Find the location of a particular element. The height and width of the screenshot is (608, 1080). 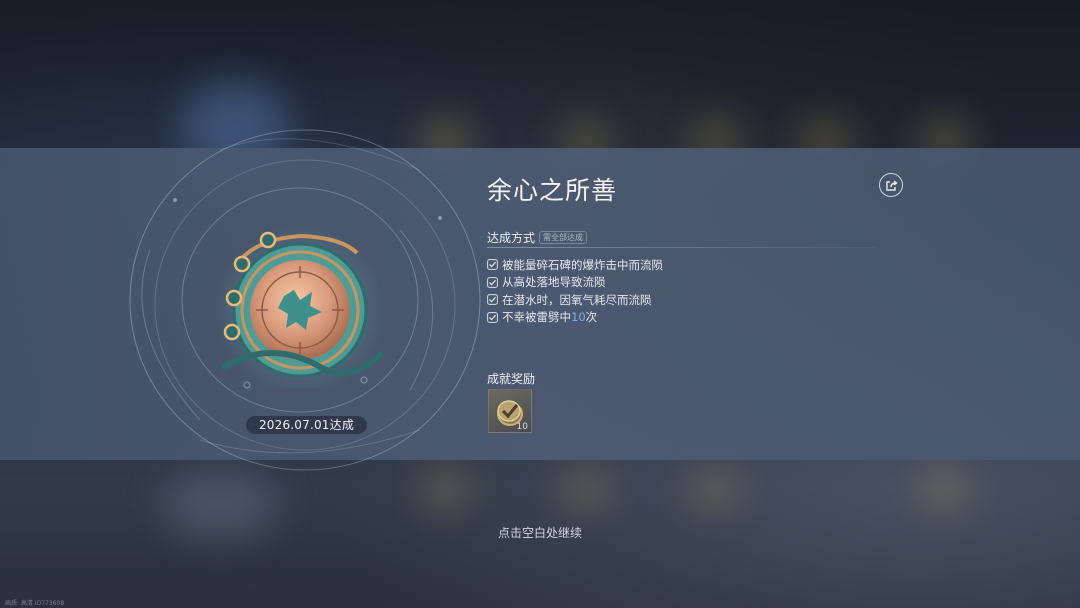

compass-medal-icon is located at coordinates (300, 306).